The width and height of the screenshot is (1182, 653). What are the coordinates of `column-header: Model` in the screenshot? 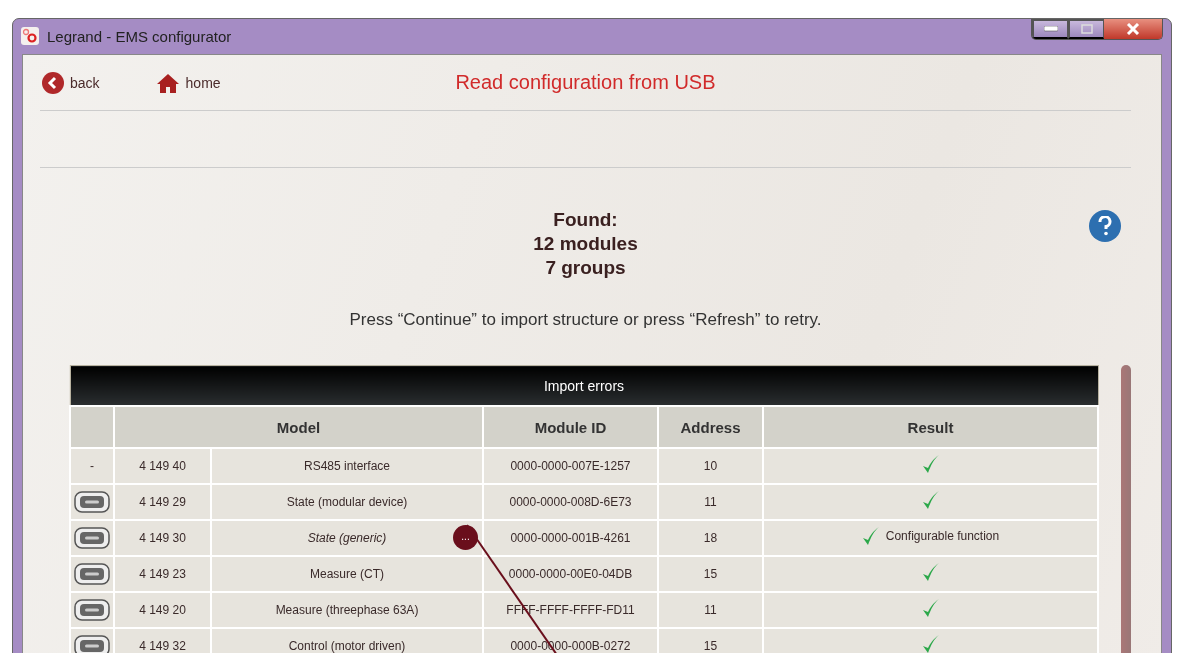 It's located at (298, 427).